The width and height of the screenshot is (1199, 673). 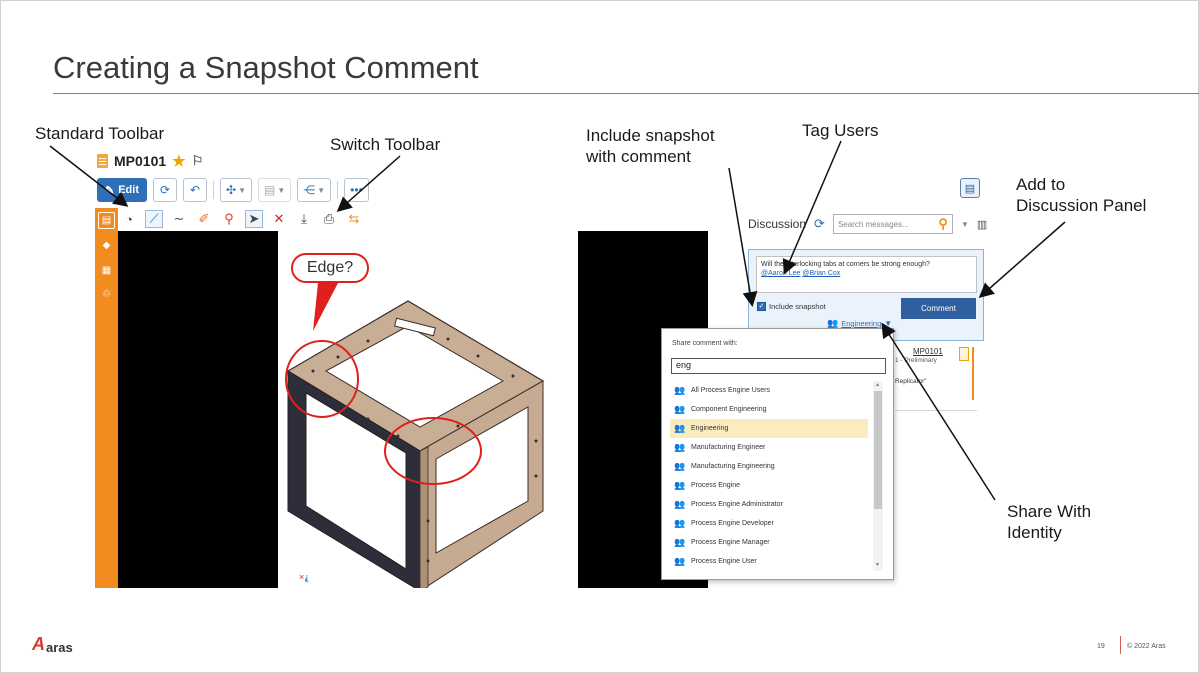 I want to click on share-option-label: Manufacturing Engineering, so click(x=733, y=466).